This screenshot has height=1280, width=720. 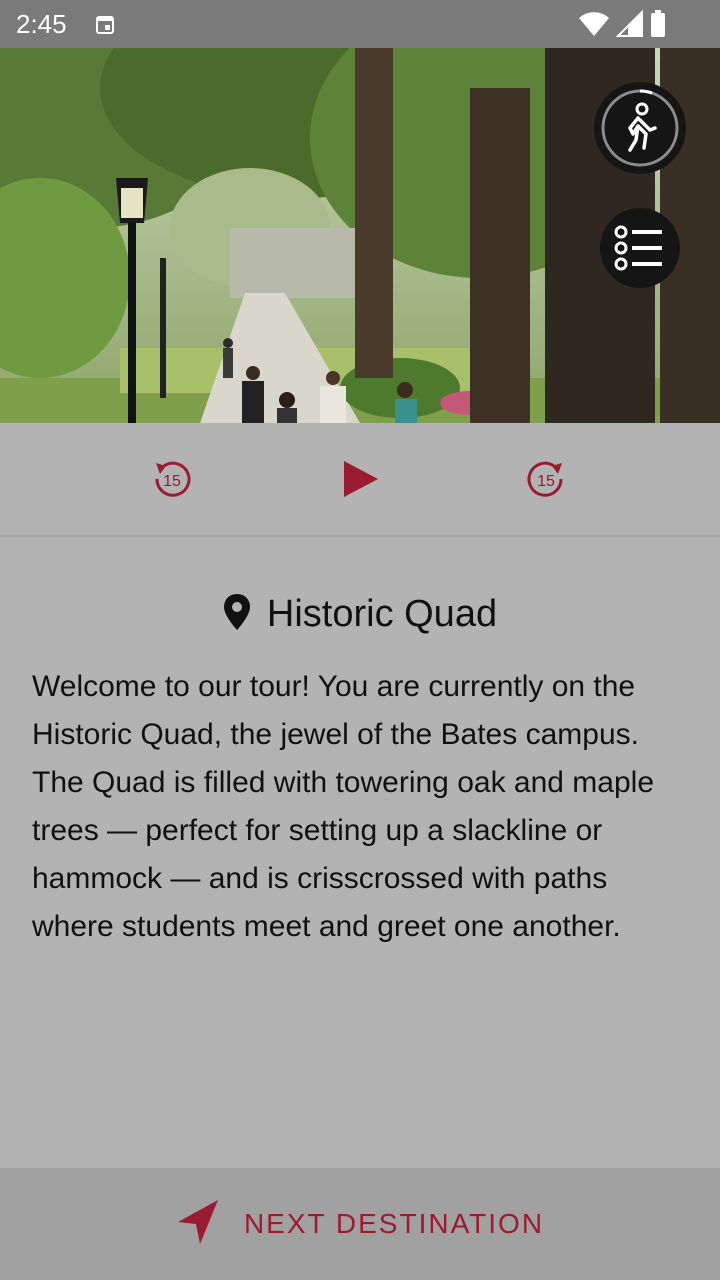 I want to click on play-button, so click(x=360, y=479).